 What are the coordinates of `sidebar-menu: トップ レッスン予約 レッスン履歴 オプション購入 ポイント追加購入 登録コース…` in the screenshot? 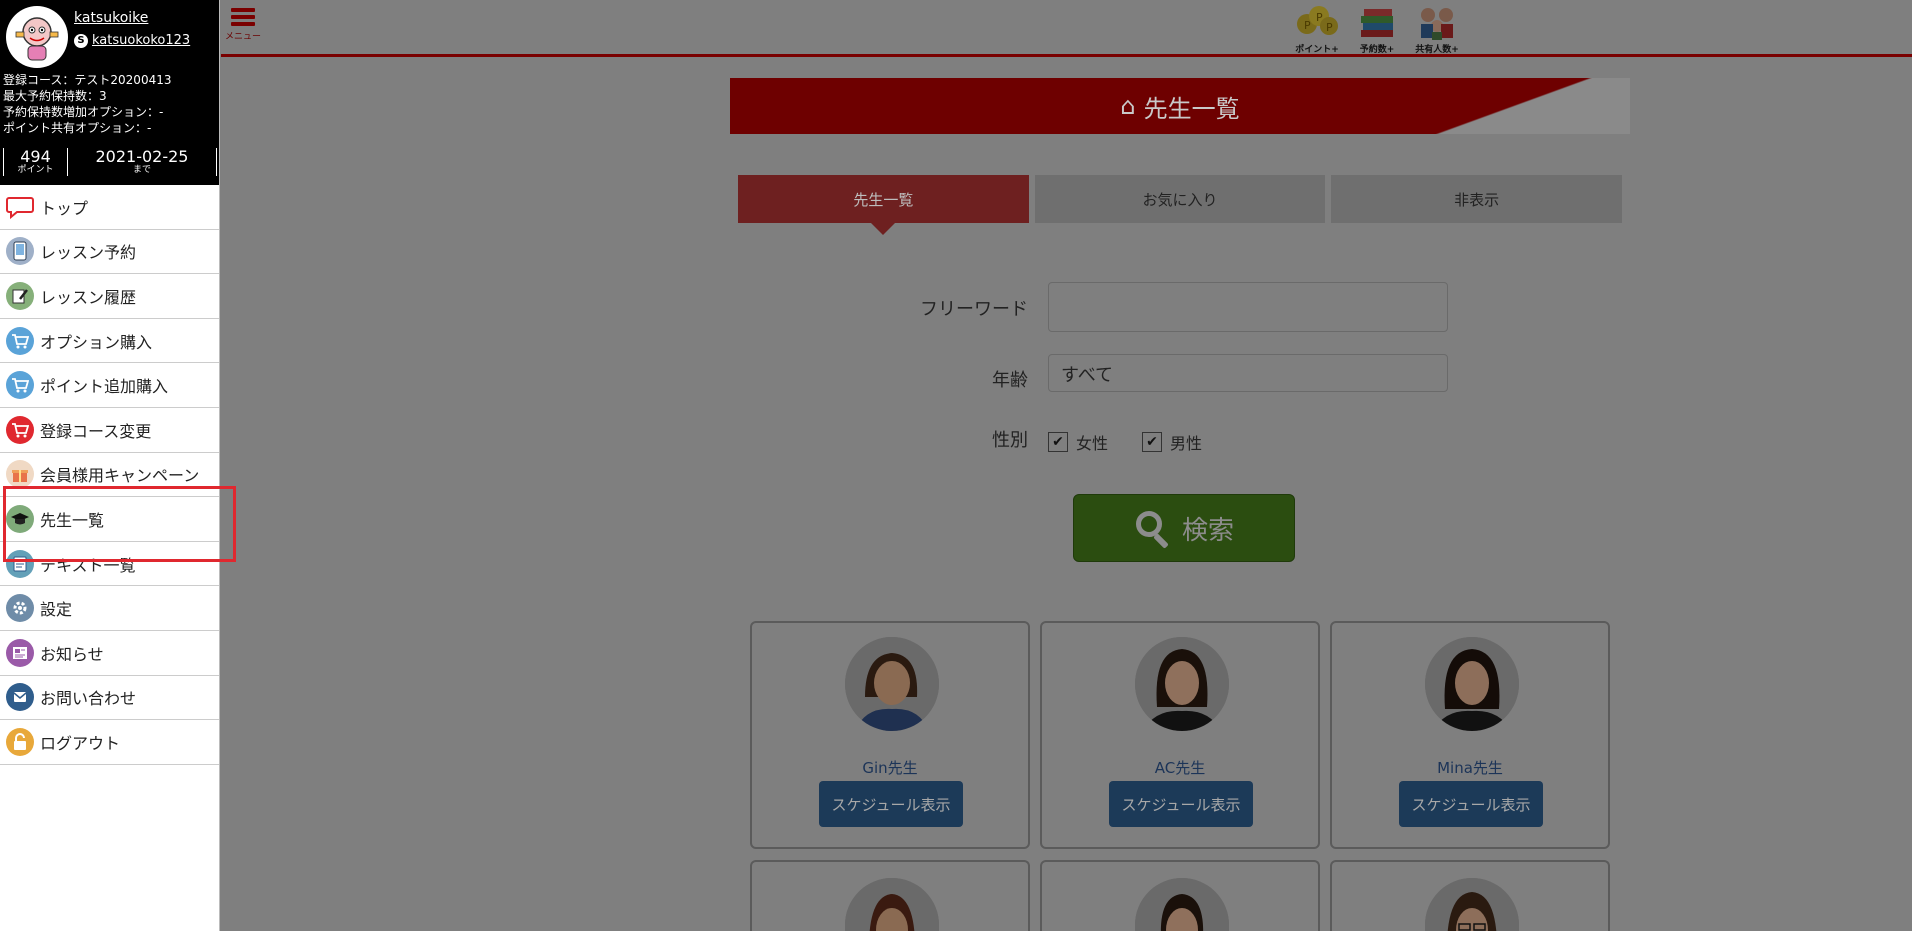 It's located at (109, 475).